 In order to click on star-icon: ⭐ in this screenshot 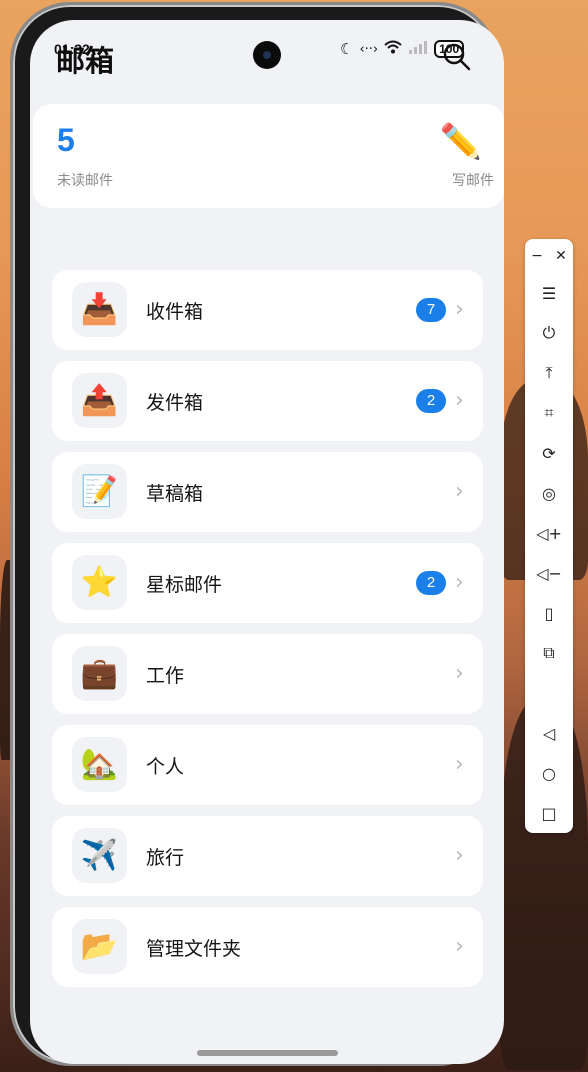, I will do `click(99, 582)`.